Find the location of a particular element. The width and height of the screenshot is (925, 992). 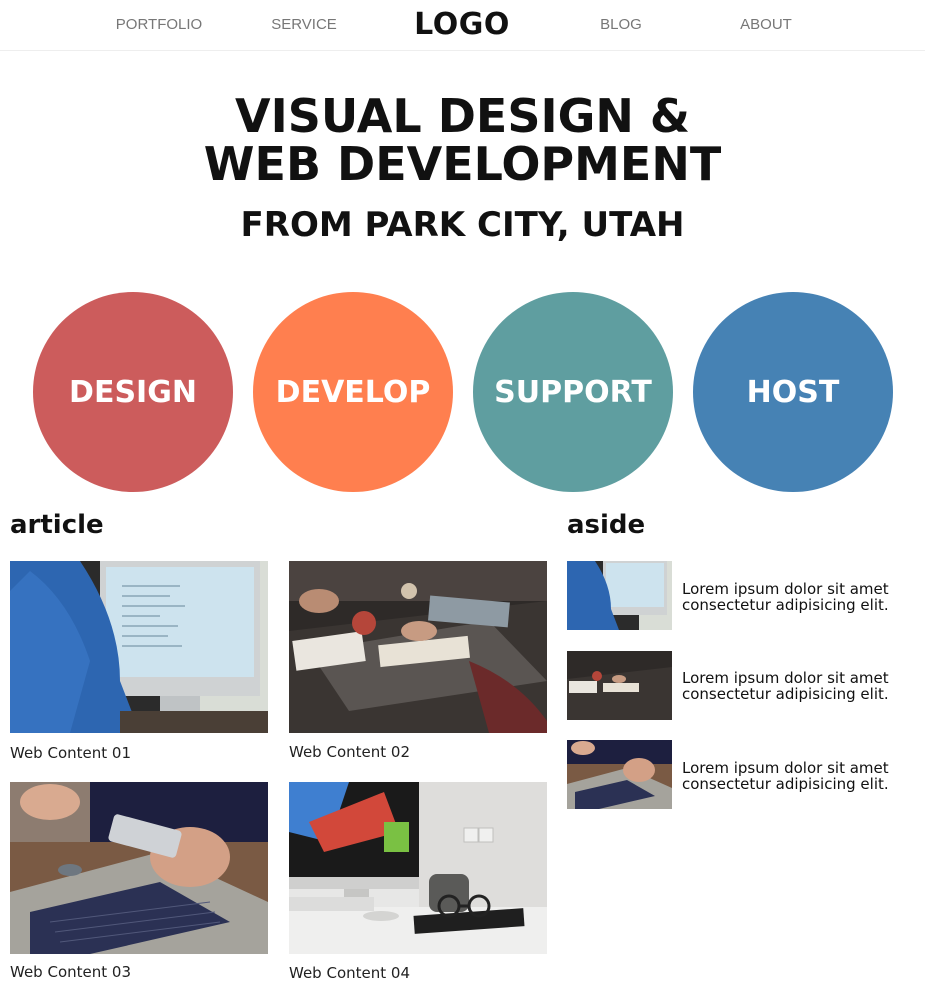

service-circle-design: DESIGN is located at coordinates (133, 392).